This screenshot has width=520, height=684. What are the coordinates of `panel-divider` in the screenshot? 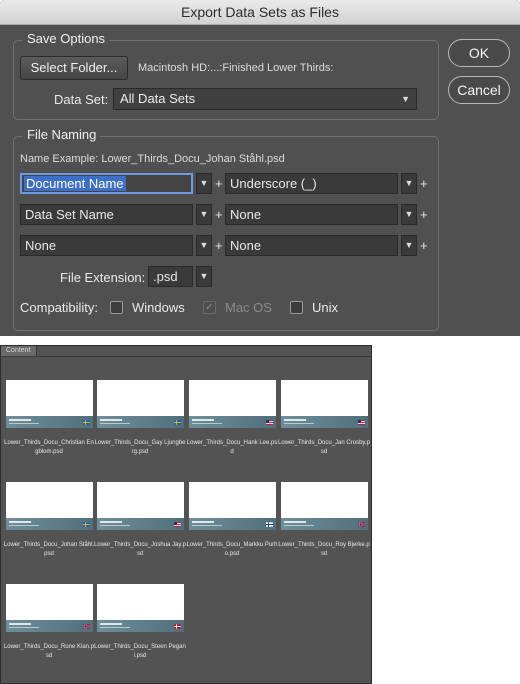 It's located at (186, 356).